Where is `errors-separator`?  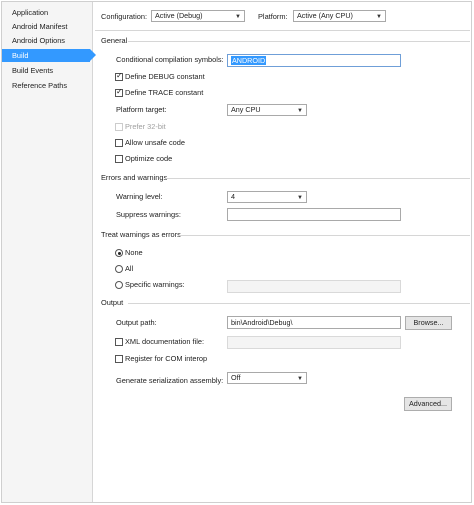
errors-separator is located at coordinates (318, 178).